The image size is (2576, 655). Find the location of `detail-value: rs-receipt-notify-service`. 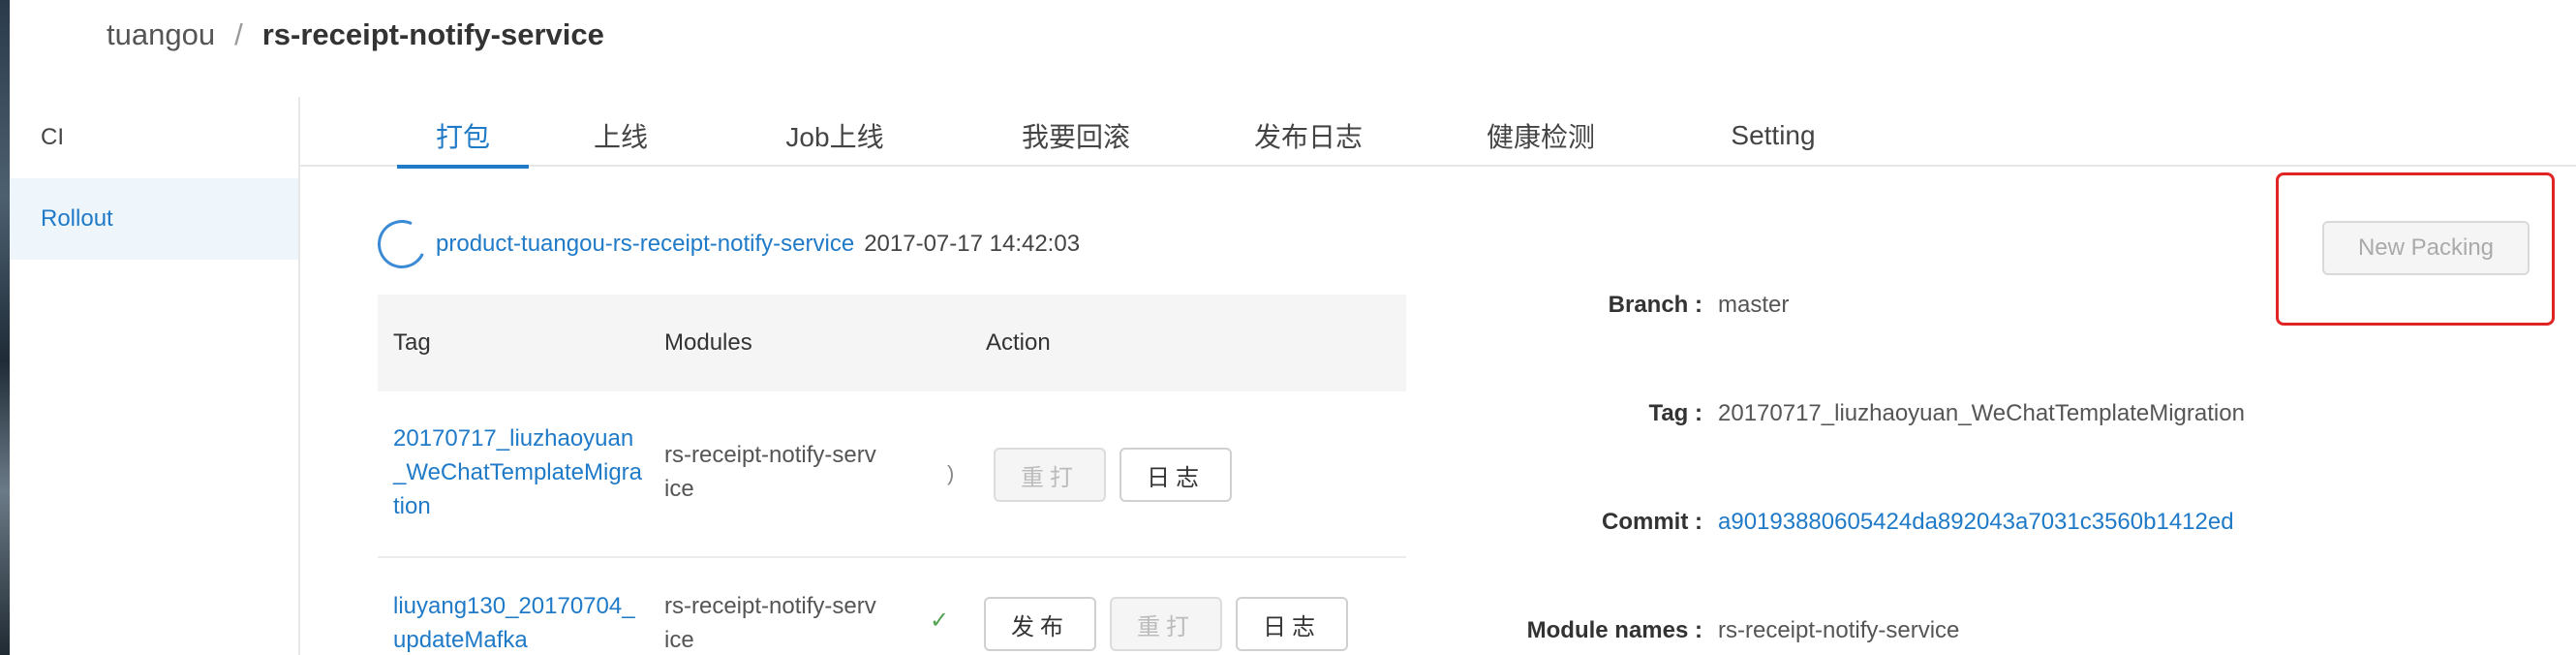

detail-value: rs-receipt-notify-service is located at coordinates (1839, 630).